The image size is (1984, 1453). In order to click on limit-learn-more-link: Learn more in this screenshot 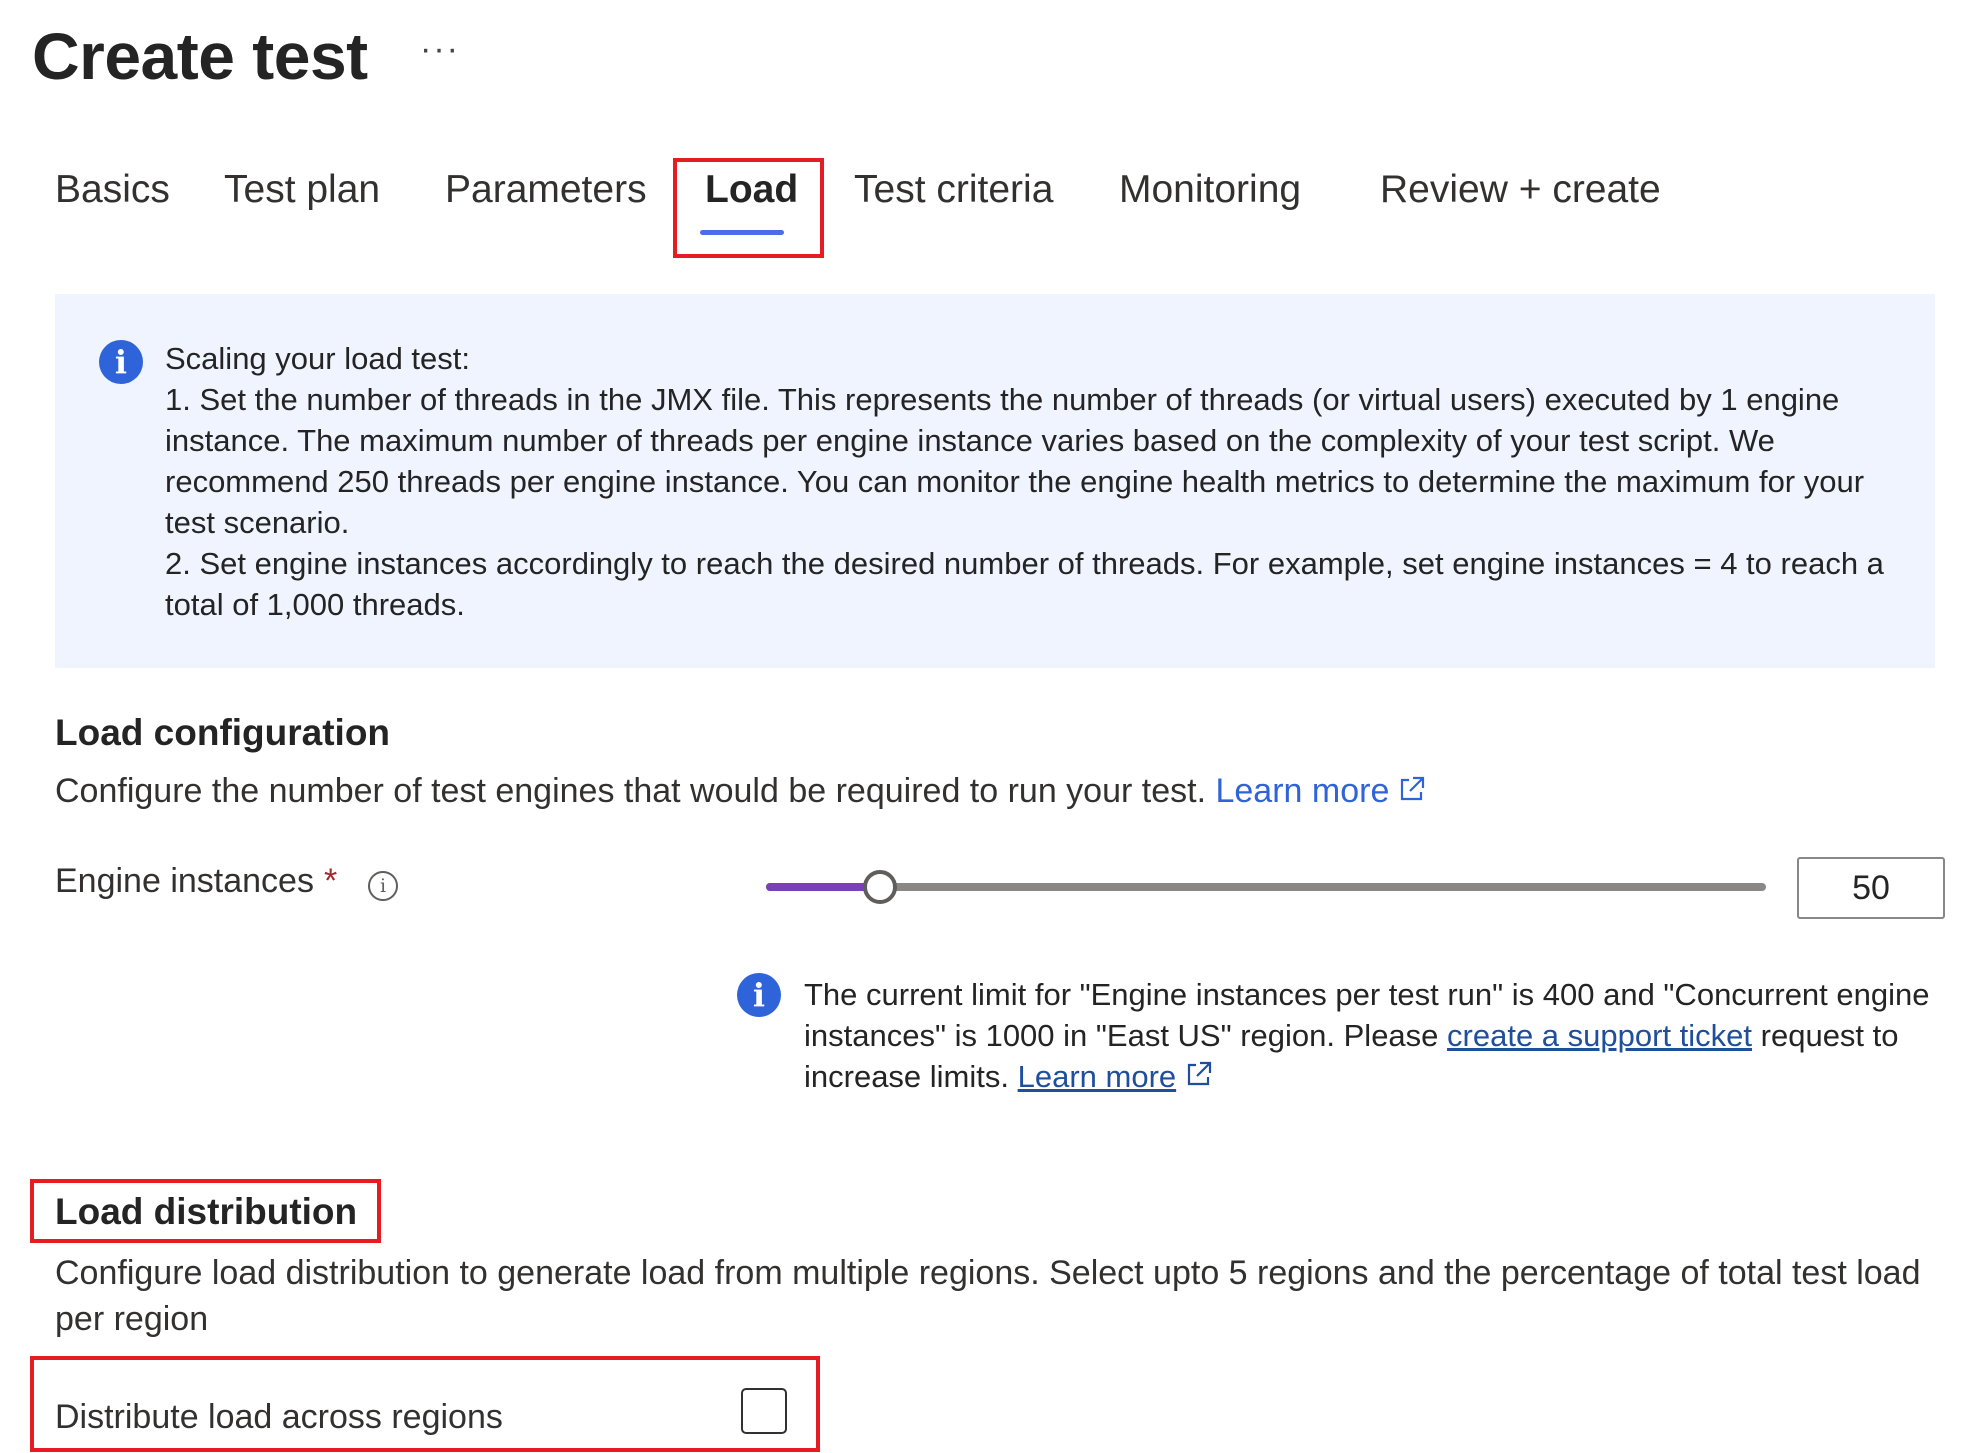, I will do `click(1097, 1076)`.